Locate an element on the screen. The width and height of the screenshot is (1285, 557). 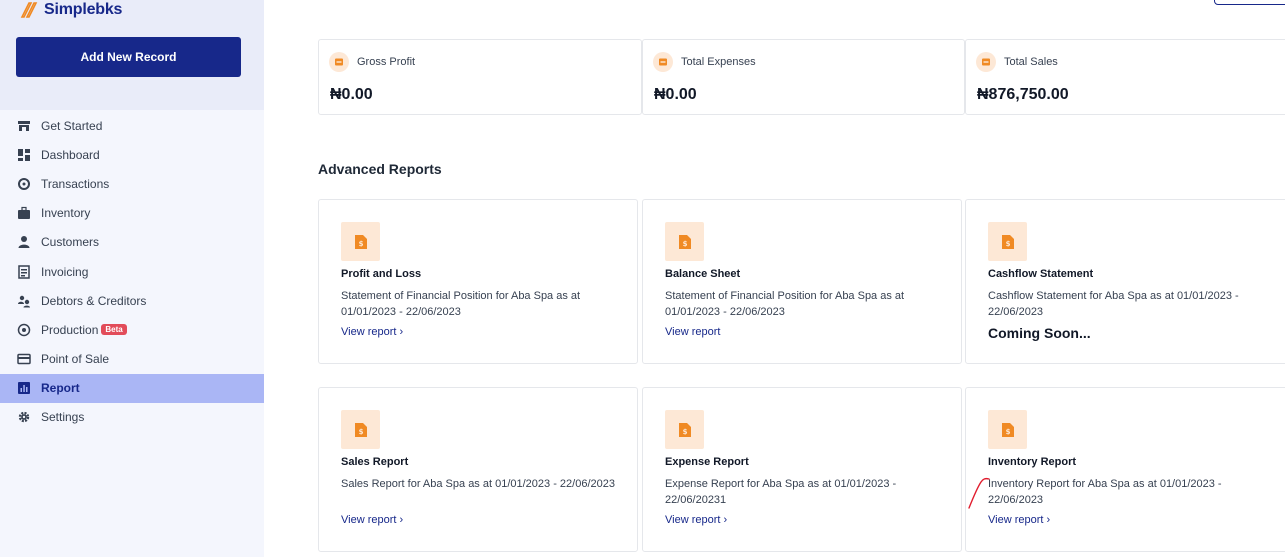
sidebar-item-point-of-sale: Point of Sale is located at coordinates (132, 359).